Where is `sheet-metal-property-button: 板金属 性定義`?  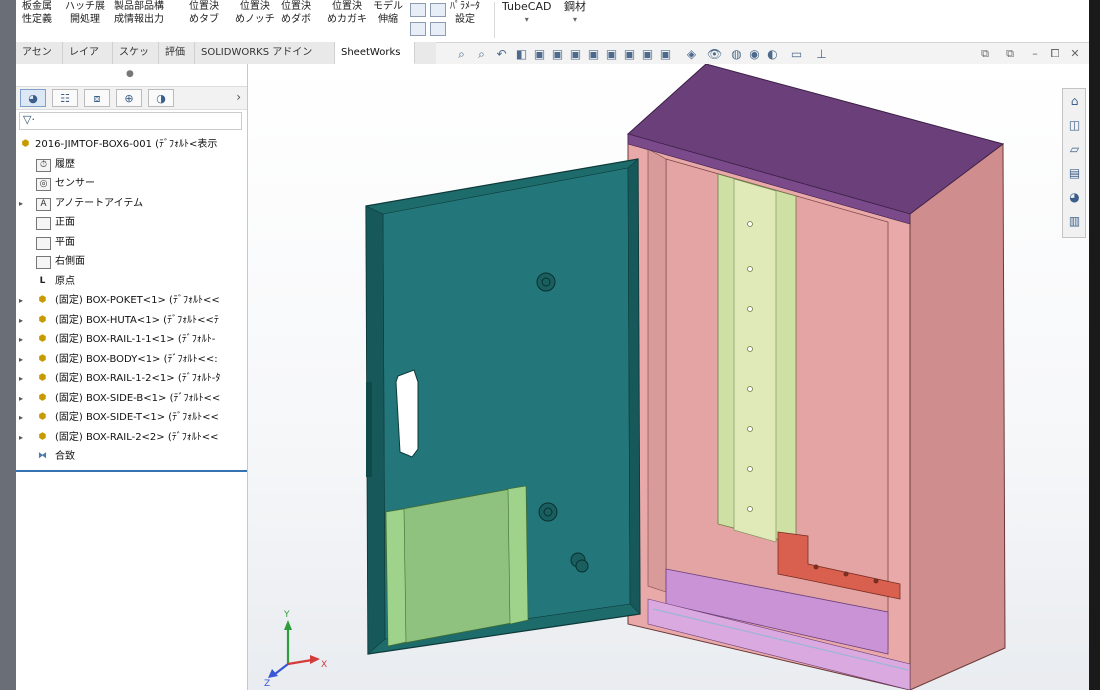
sheet-metal-property-button: 板金属 性定義 is located at coordinates (37, 19).